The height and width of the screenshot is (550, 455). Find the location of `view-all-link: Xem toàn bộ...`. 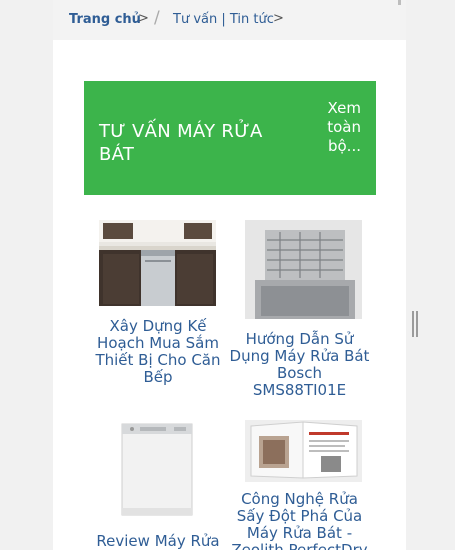

view-all-link: Xem toàn bộ... is located at coordinates (331, 127).